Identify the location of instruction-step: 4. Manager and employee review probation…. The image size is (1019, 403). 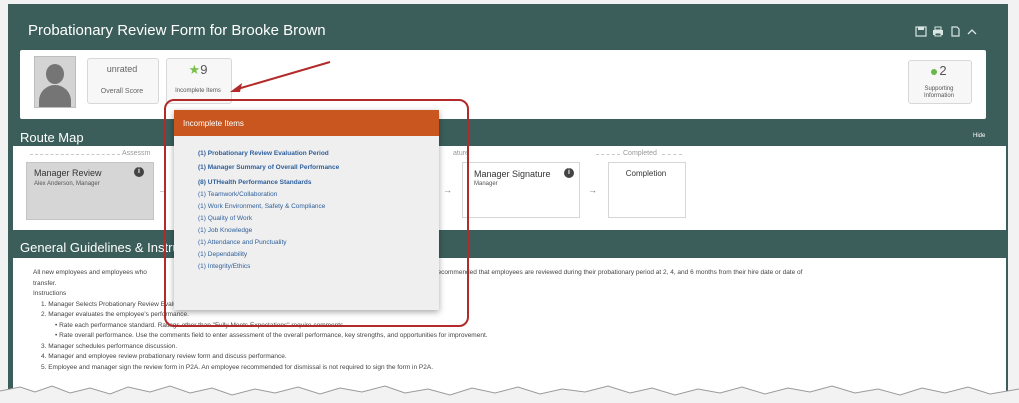
(164, 356).